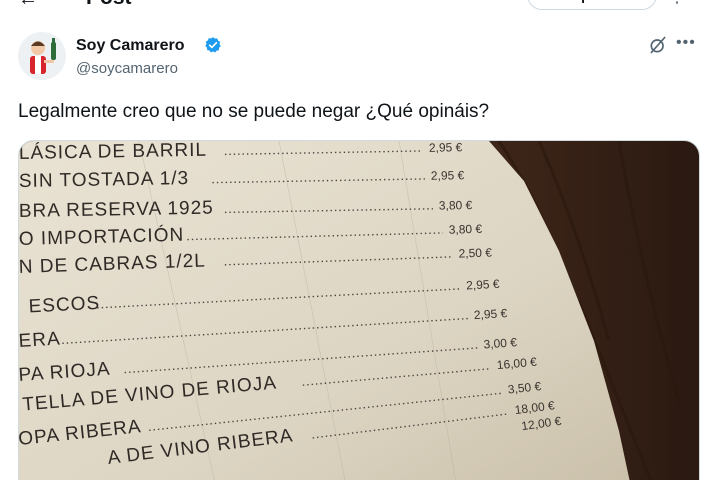 The height and width of the screenshot is (480, 720). Describe the element at coordinates (64, 305) in the screenshot. I see `menu-item-name: ESCOS` at that location.